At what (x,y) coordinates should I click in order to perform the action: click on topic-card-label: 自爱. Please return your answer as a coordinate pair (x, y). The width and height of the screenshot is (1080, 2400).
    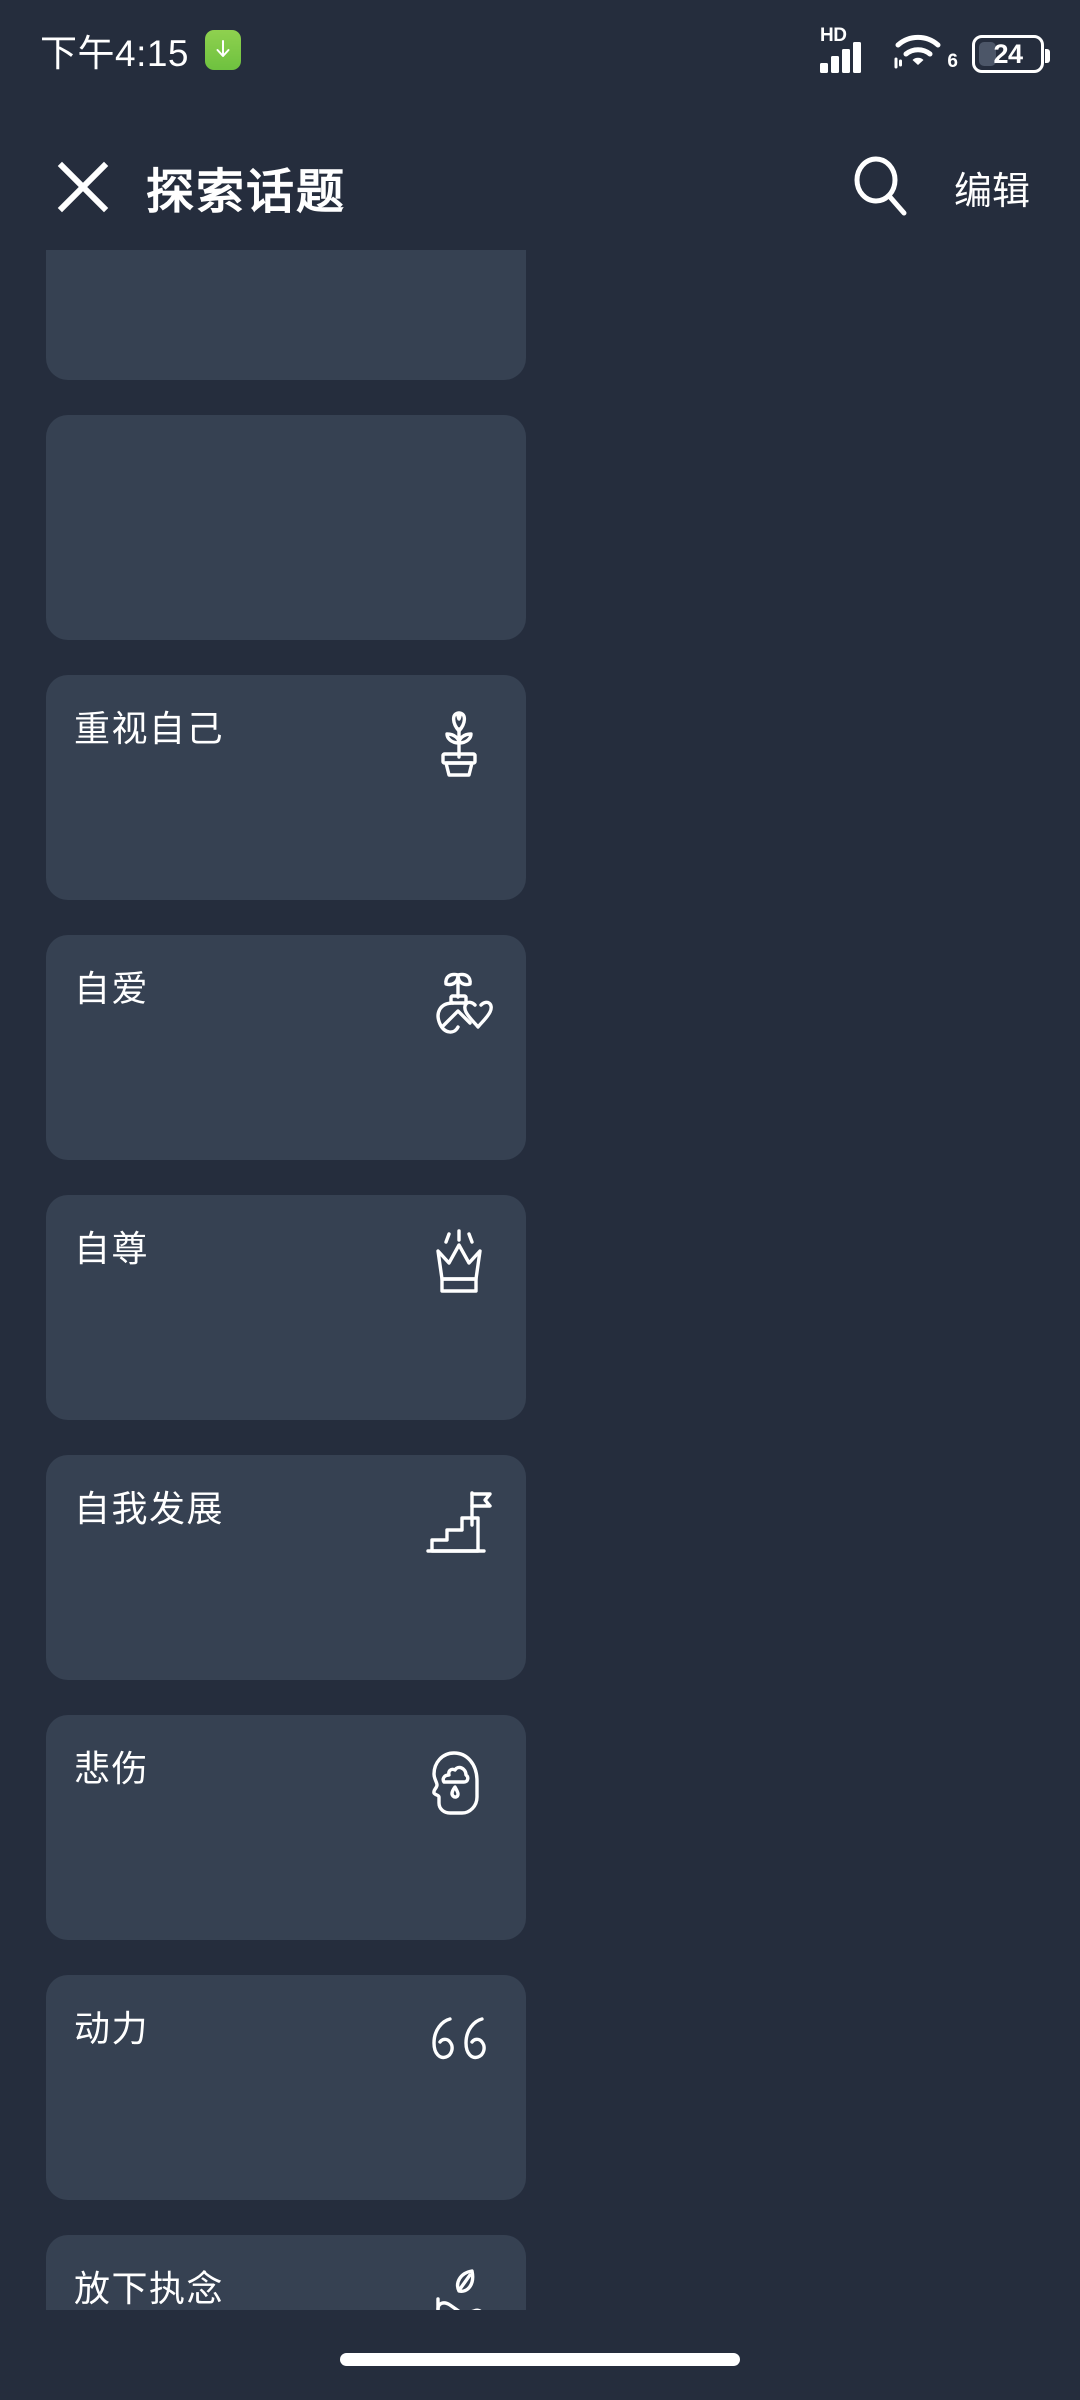
    Looking at the image, I should click on (112, 988).